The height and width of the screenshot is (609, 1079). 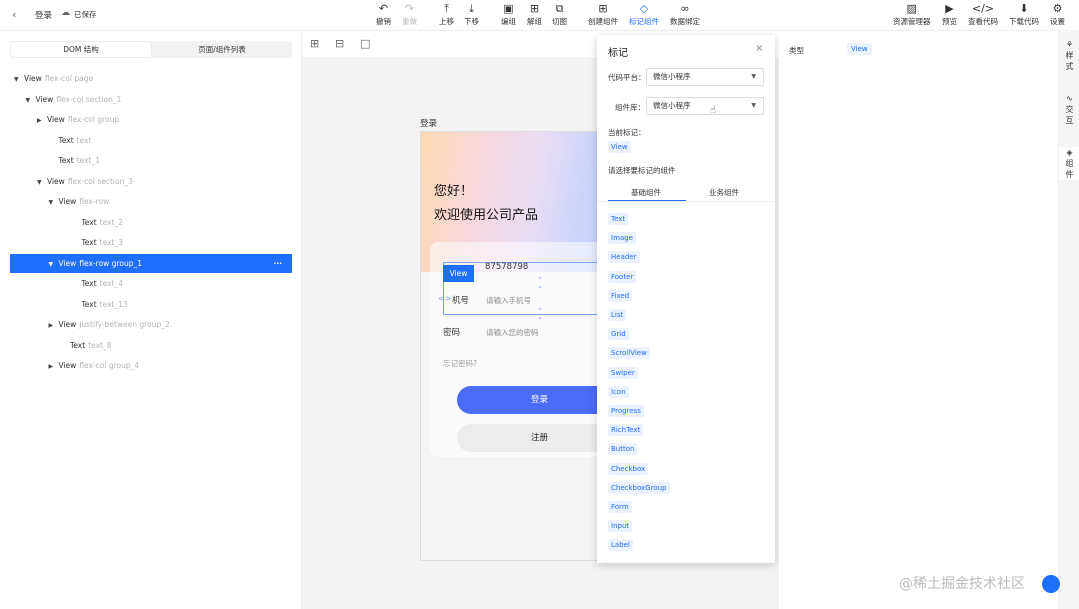 What do you see at coordinates (1057, 14) in the screenshot?
I see `settings-button: ⚙ 设置` at bounding box center [1057, 14].